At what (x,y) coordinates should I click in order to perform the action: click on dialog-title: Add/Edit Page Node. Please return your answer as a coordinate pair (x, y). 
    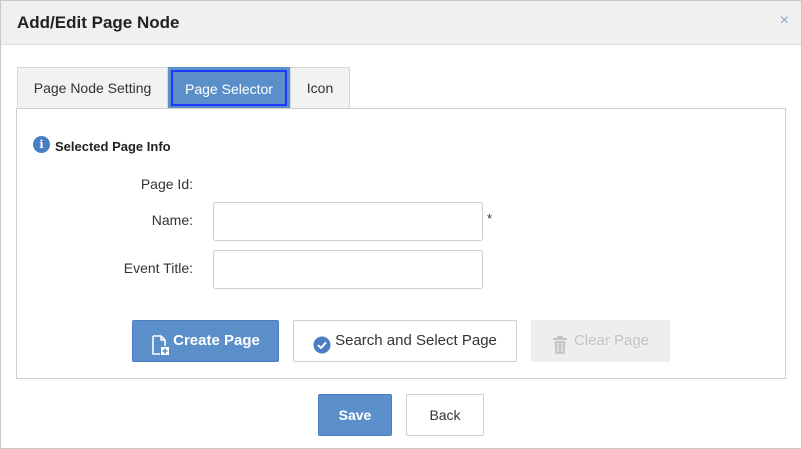
    Looking at the image, I should click on (98, 22).